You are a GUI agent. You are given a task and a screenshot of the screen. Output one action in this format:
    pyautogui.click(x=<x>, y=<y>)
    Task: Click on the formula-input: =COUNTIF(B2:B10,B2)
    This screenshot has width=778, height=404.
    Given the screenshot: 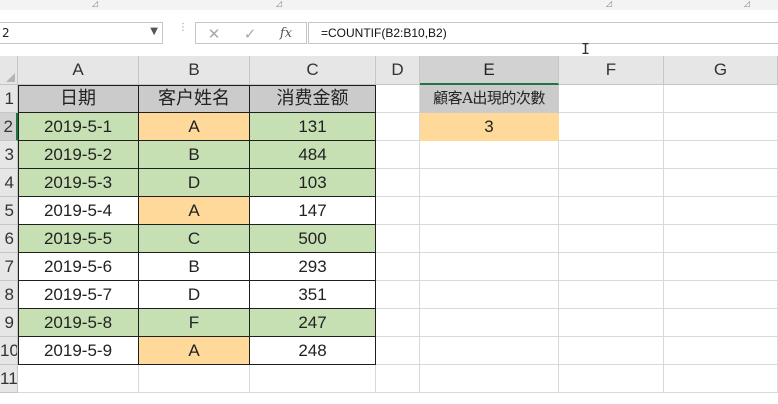 What is the action you would take?
    pyautogui.click(x=543, y=33)
    